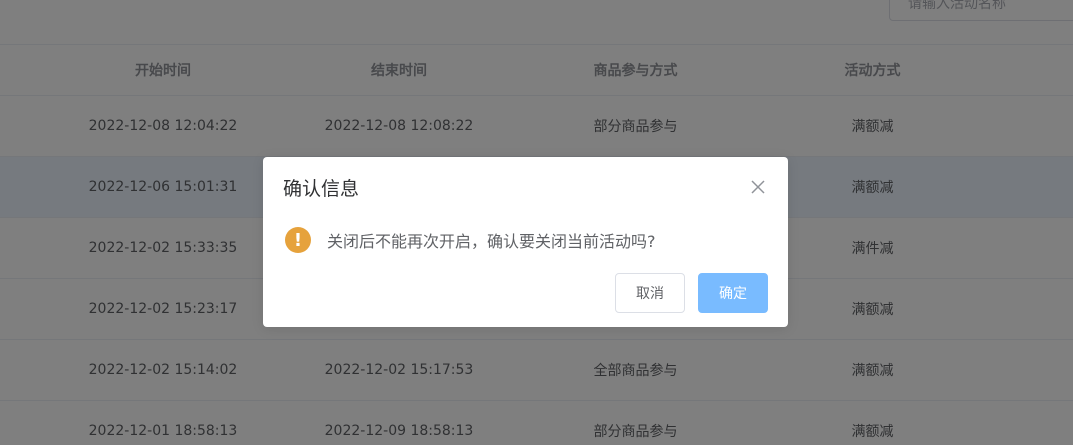  What do you see at coordinates (650, 293) in the screenshot?
I see `cancel-button: 取消` at bounding box center [650, 293].